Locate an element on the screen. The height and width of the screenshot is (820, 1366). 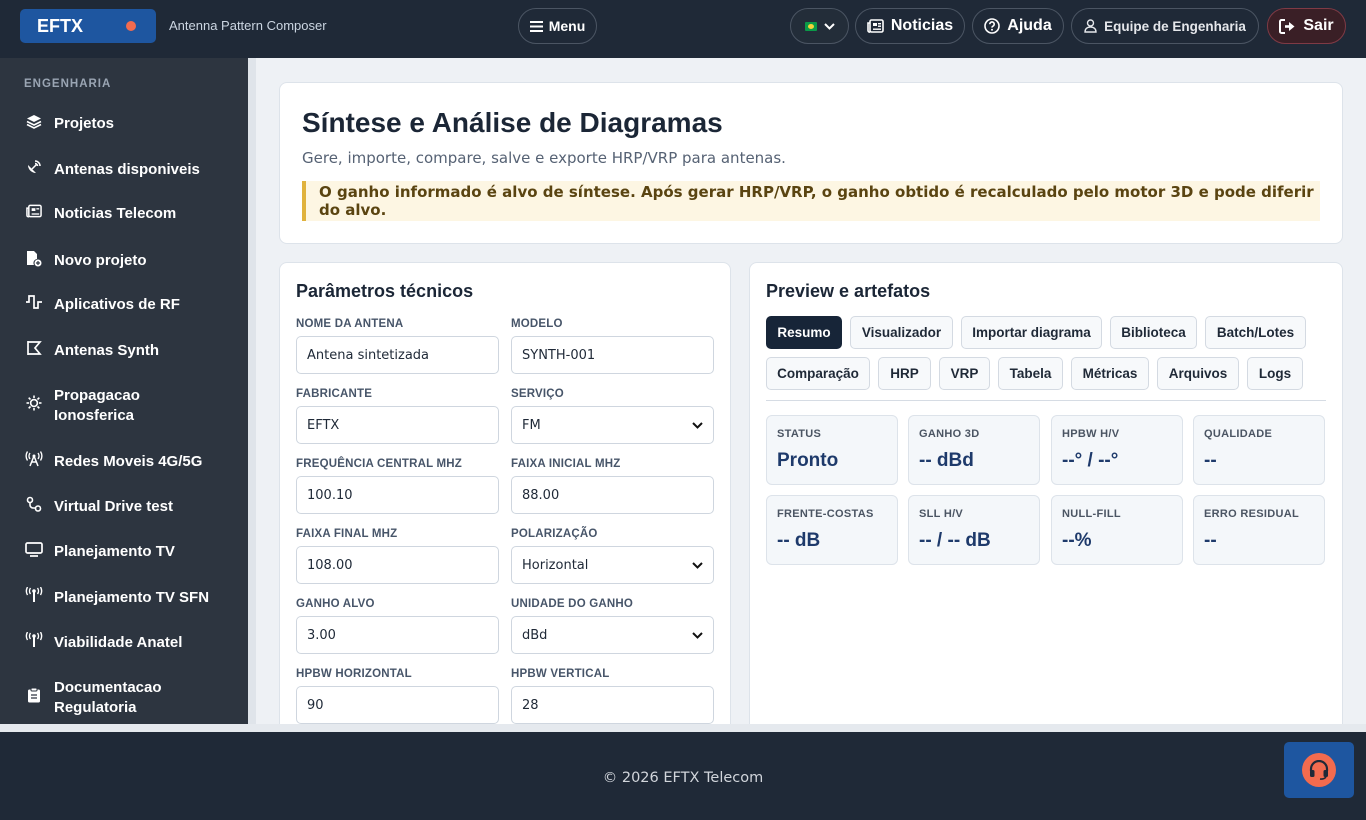
user-menu-button: Equipe de Engenharia is located at coordinates (1165, 26).